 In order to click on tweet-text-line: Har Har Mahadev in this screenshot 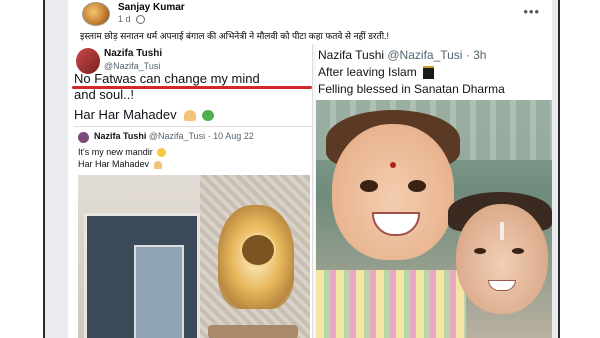, I will do `click(144, 114)`.